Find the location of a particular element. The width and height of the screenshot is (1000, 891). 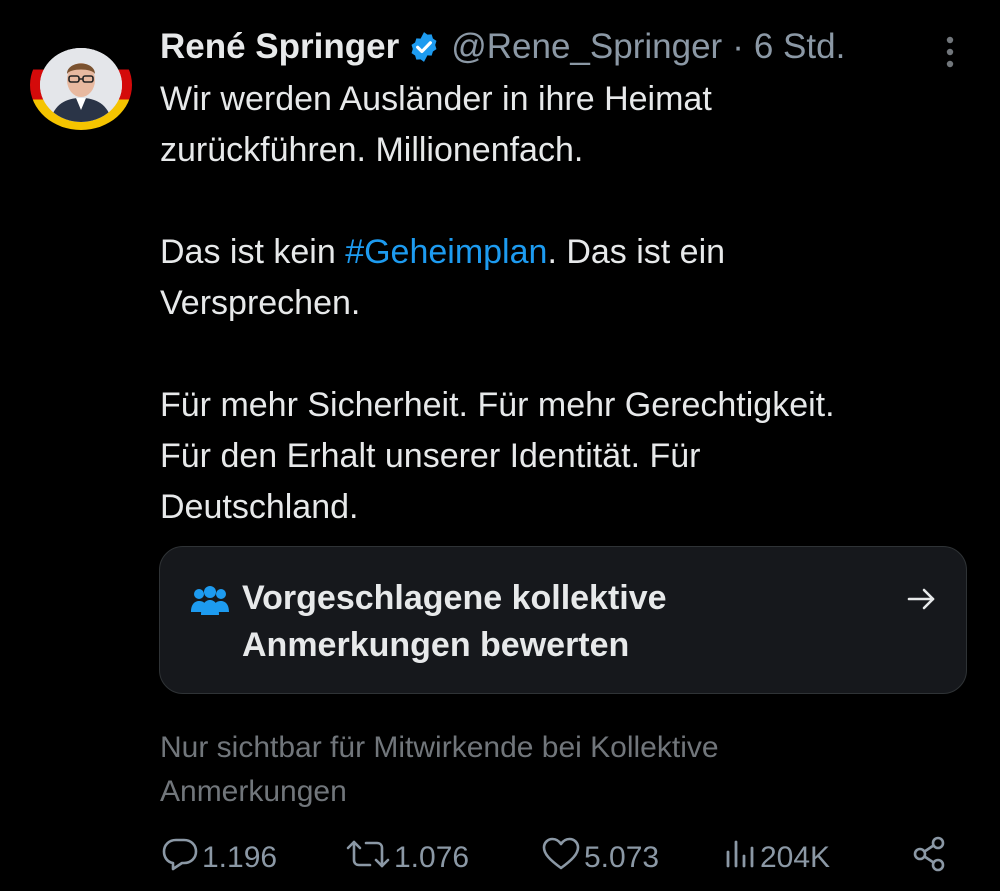

share-icon is located at coordinates (930, 858).